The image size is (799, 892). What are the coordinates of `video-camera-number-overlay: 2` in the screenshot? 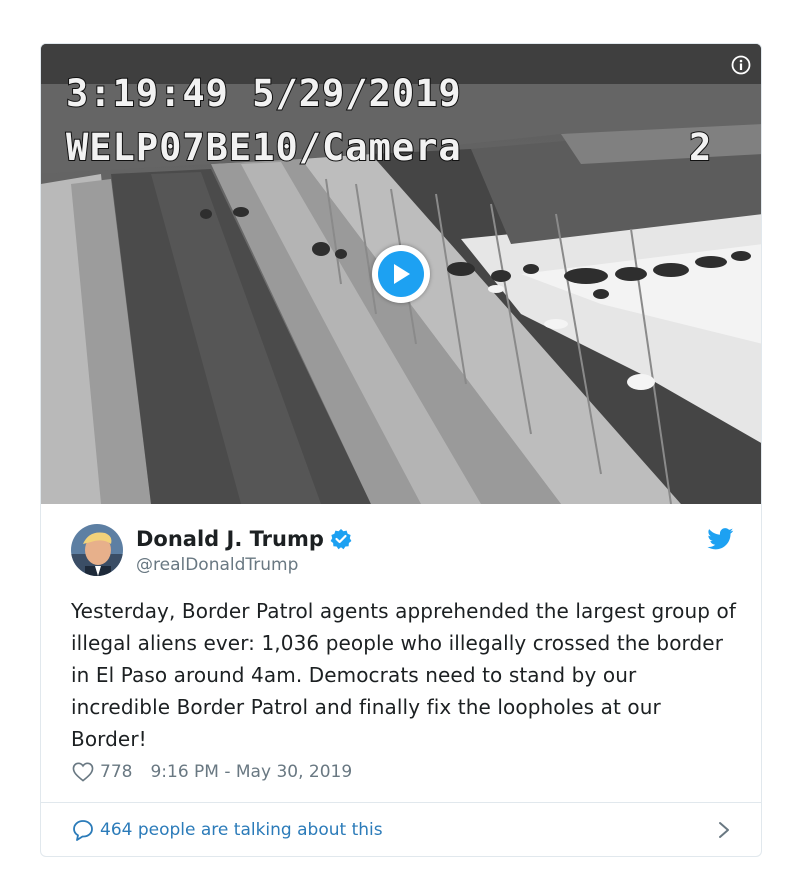 It's located at (700, 147).